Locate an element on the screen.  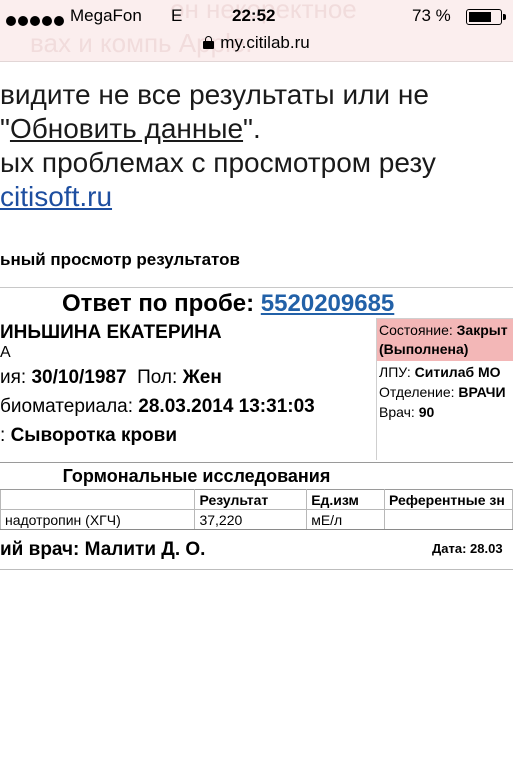
reference-cell is located at coordinates (448, 519).